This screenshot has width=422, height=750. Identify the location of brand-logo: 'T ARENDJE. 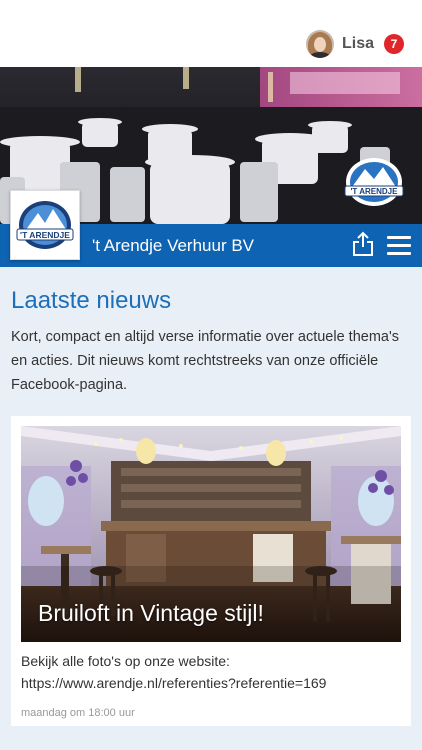
(45, 225).